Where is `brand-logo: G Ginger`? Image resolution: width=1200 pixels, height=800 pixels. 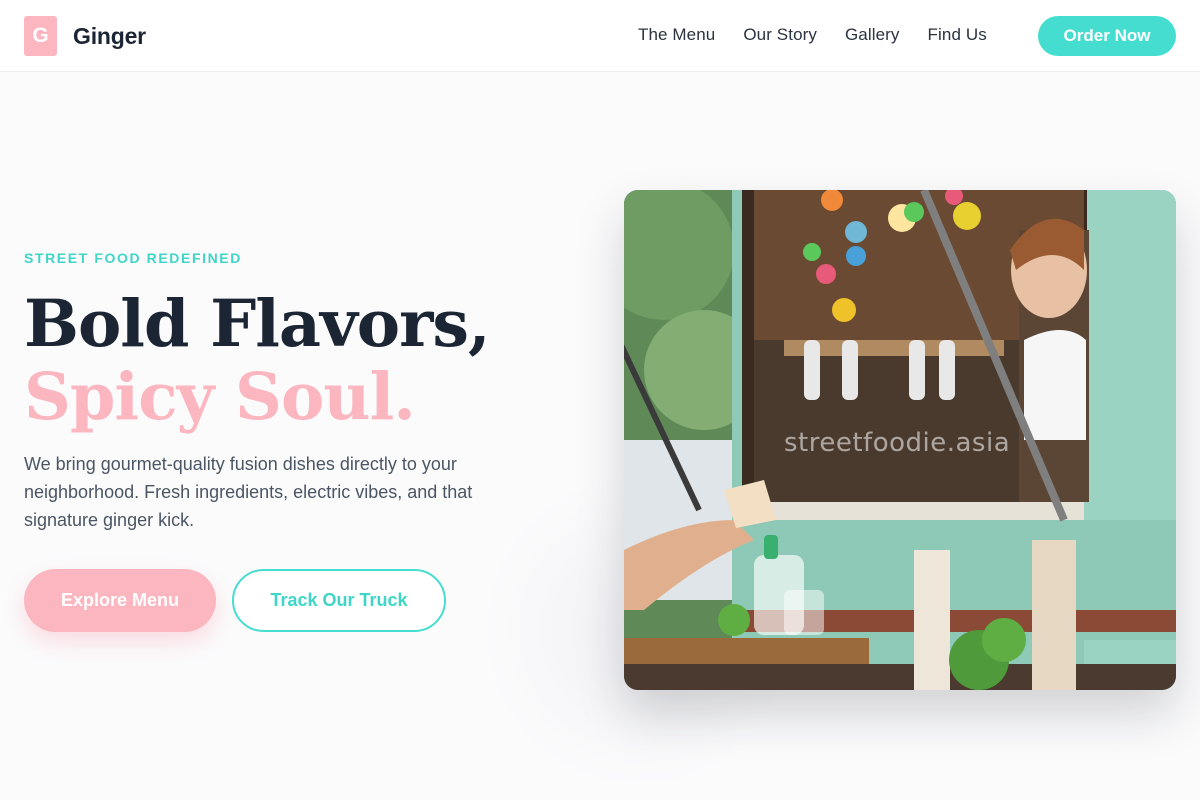
brand-logo: G Ginger is located at coordinates (85, 36).